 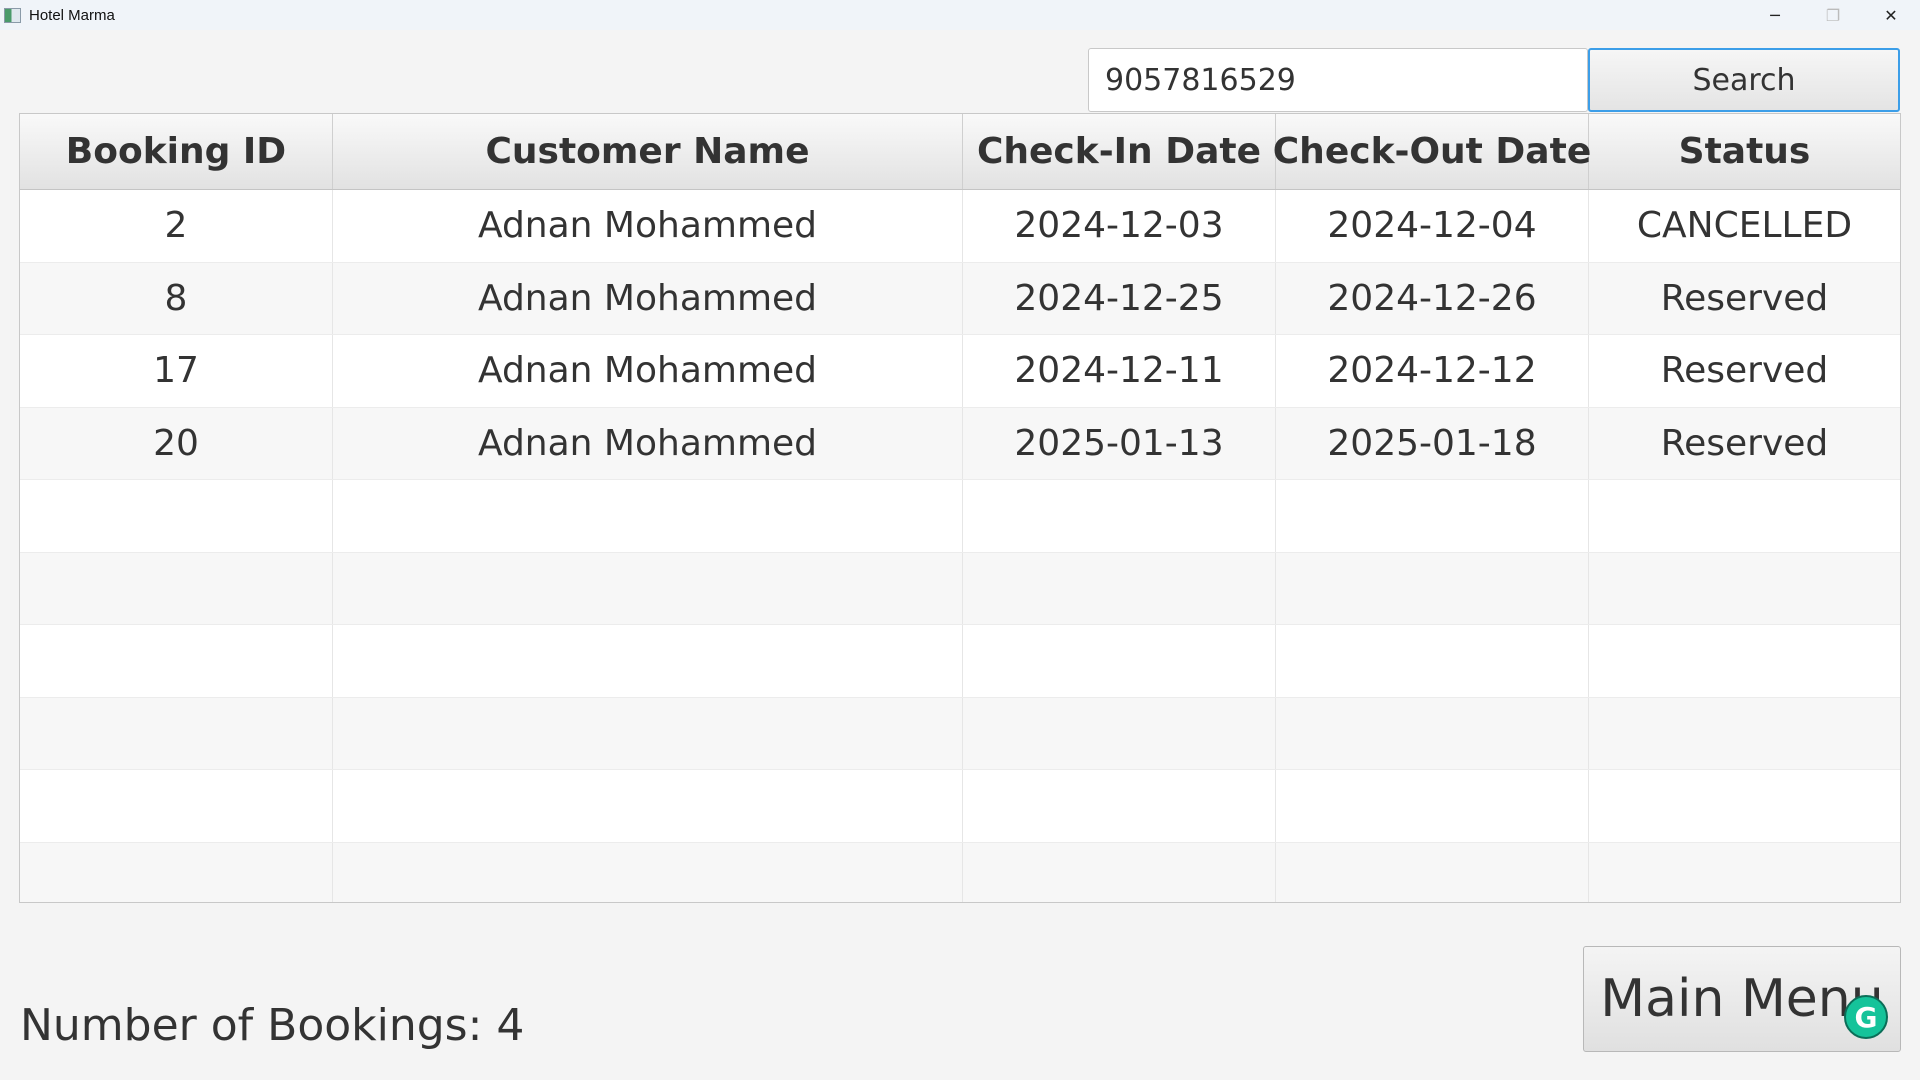 I want to click on status-cell: CANCELLED, so click(x=1744, y=226).